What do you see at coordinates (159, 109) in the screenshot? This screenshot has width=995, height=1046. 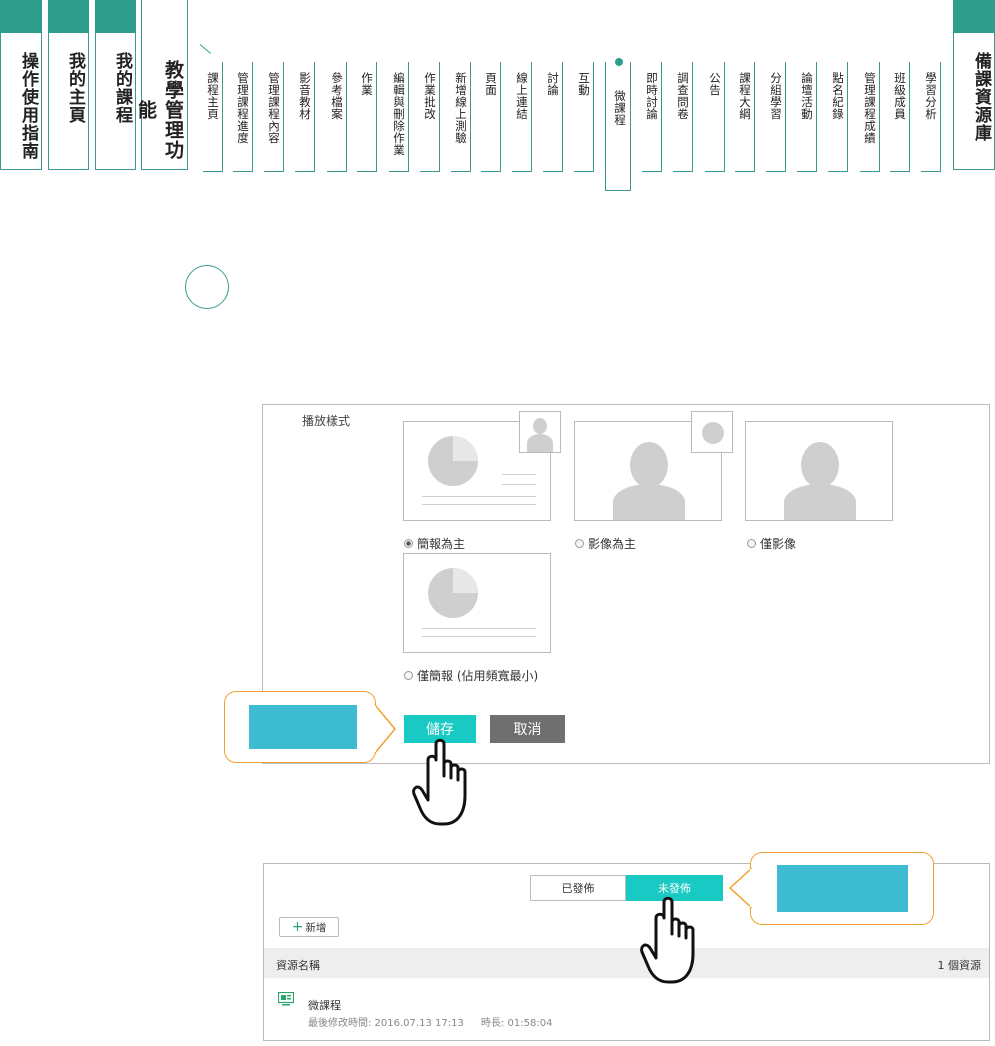 I see `nav-tab-label: 教學管理功能` at bounding box center [159, 109].